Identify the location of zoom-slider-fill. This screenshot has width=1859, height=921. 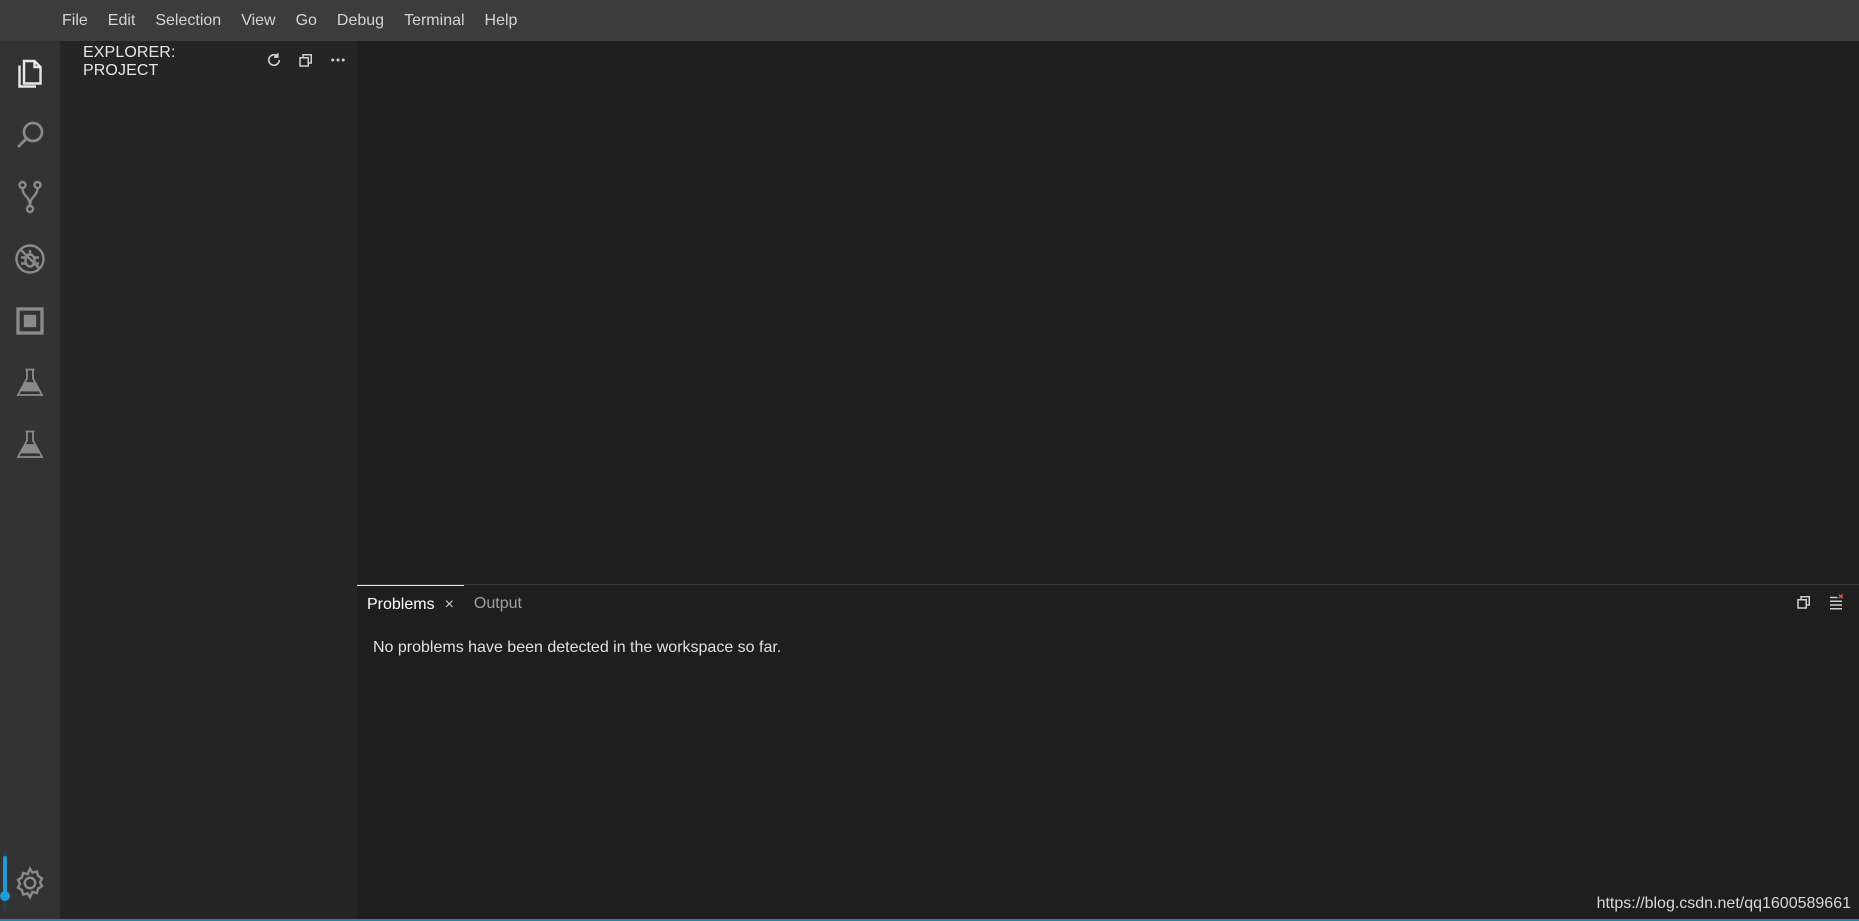
(5, 876).